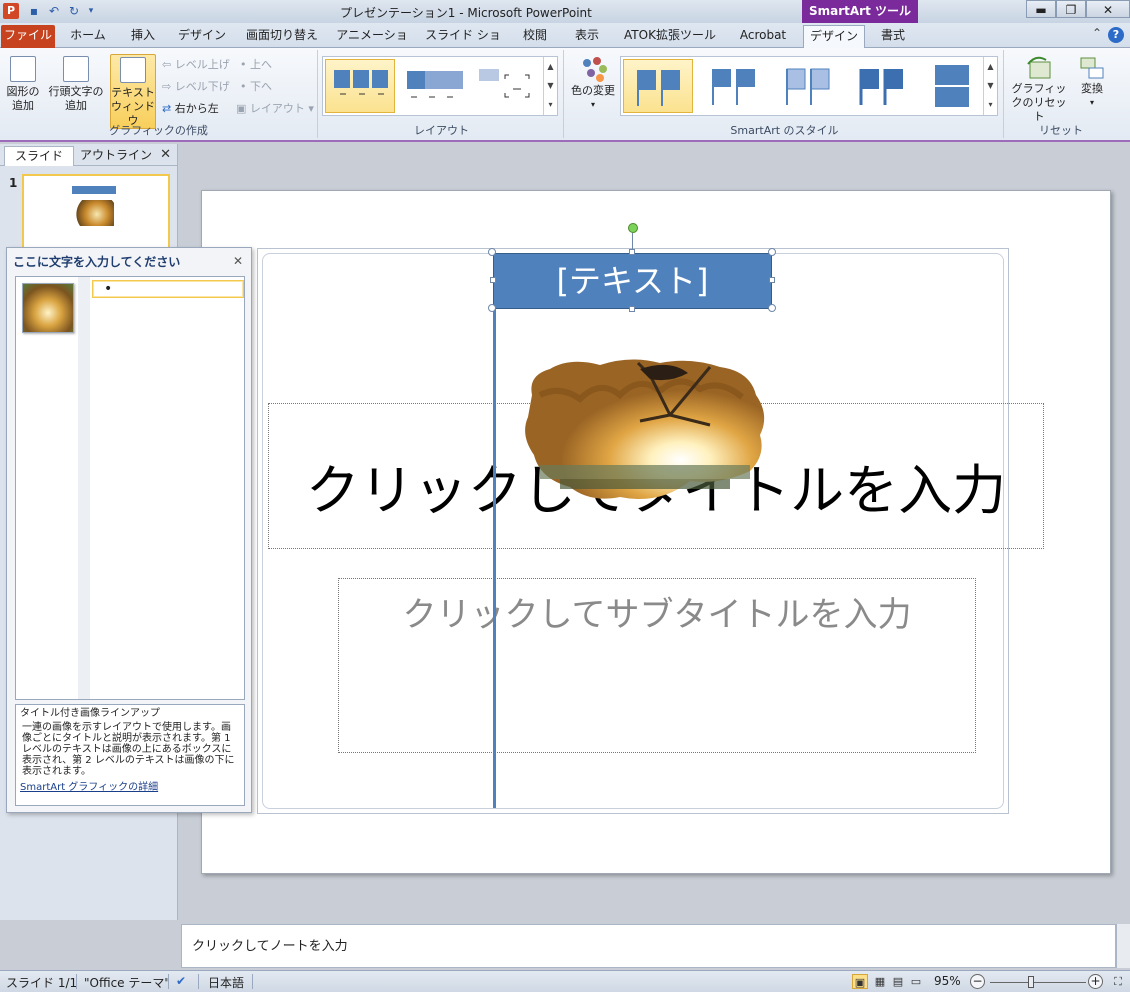 The image size is (1130, 992). I want to click on text-pane-close-icon: ✕, so click(238, 261).